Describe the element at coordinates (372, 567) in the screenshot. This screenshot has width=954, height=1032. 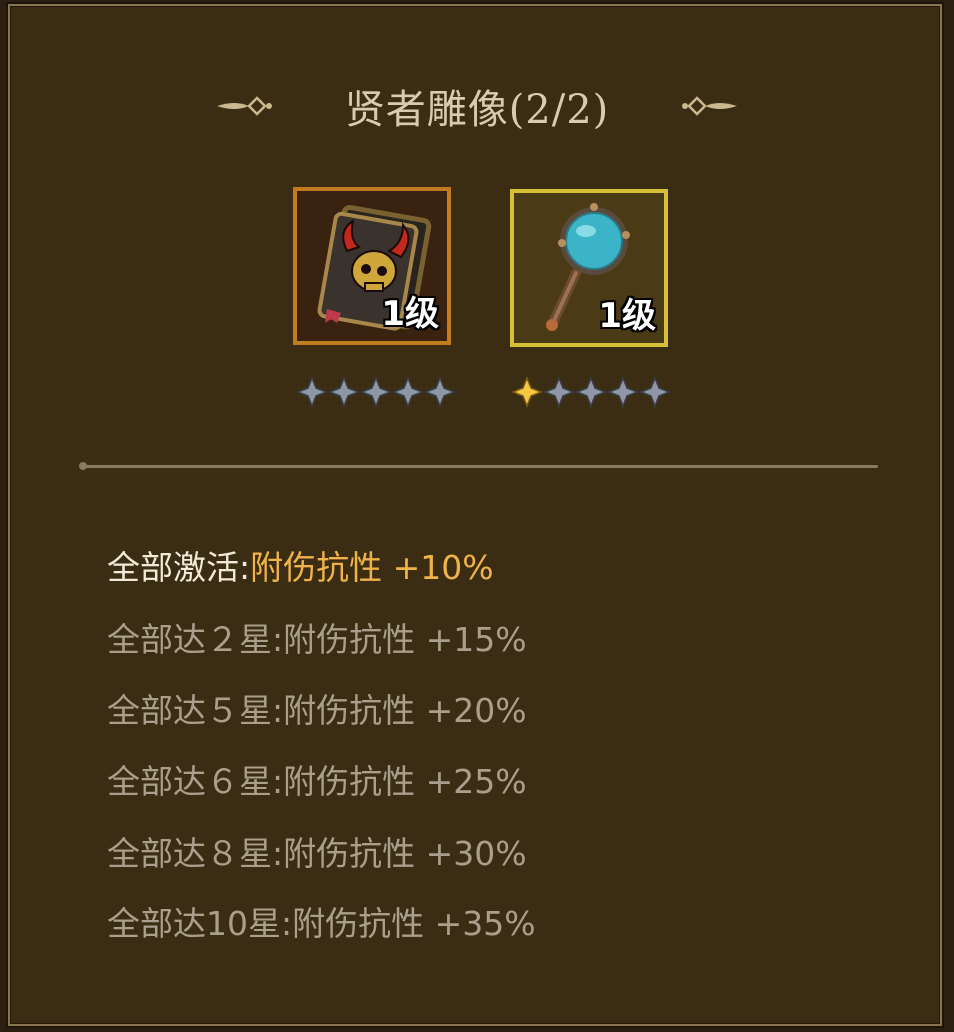
I see `bonus-value: 附伤抗性 +10%` at that location.